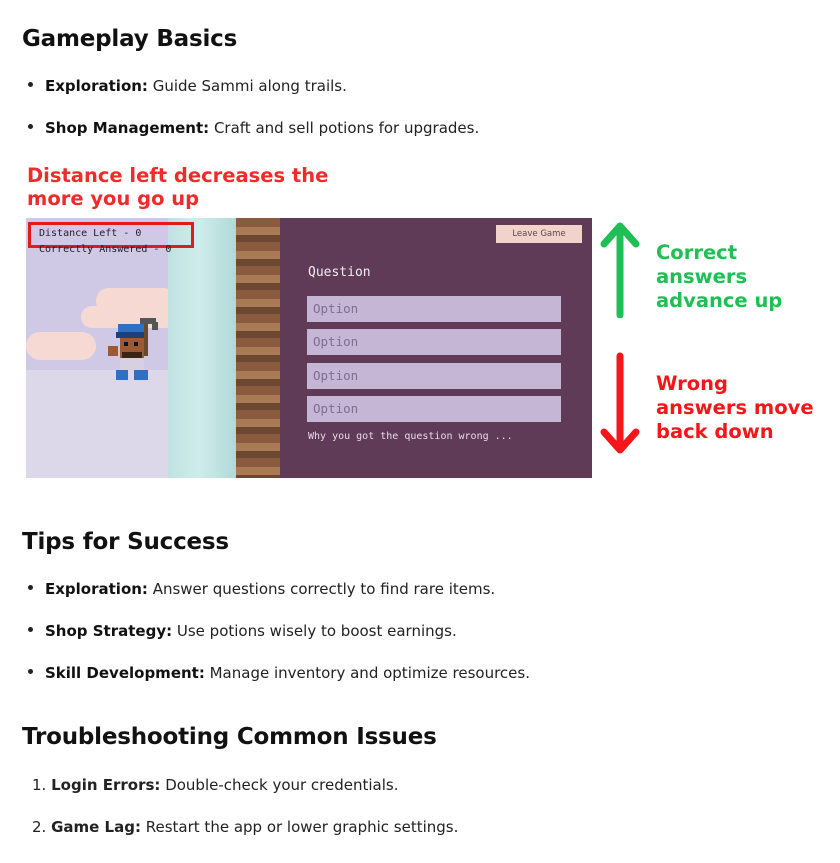 Image resolution: width=840 pixels, height=863 pixels. I want to click on cloud, so click(61, 346).